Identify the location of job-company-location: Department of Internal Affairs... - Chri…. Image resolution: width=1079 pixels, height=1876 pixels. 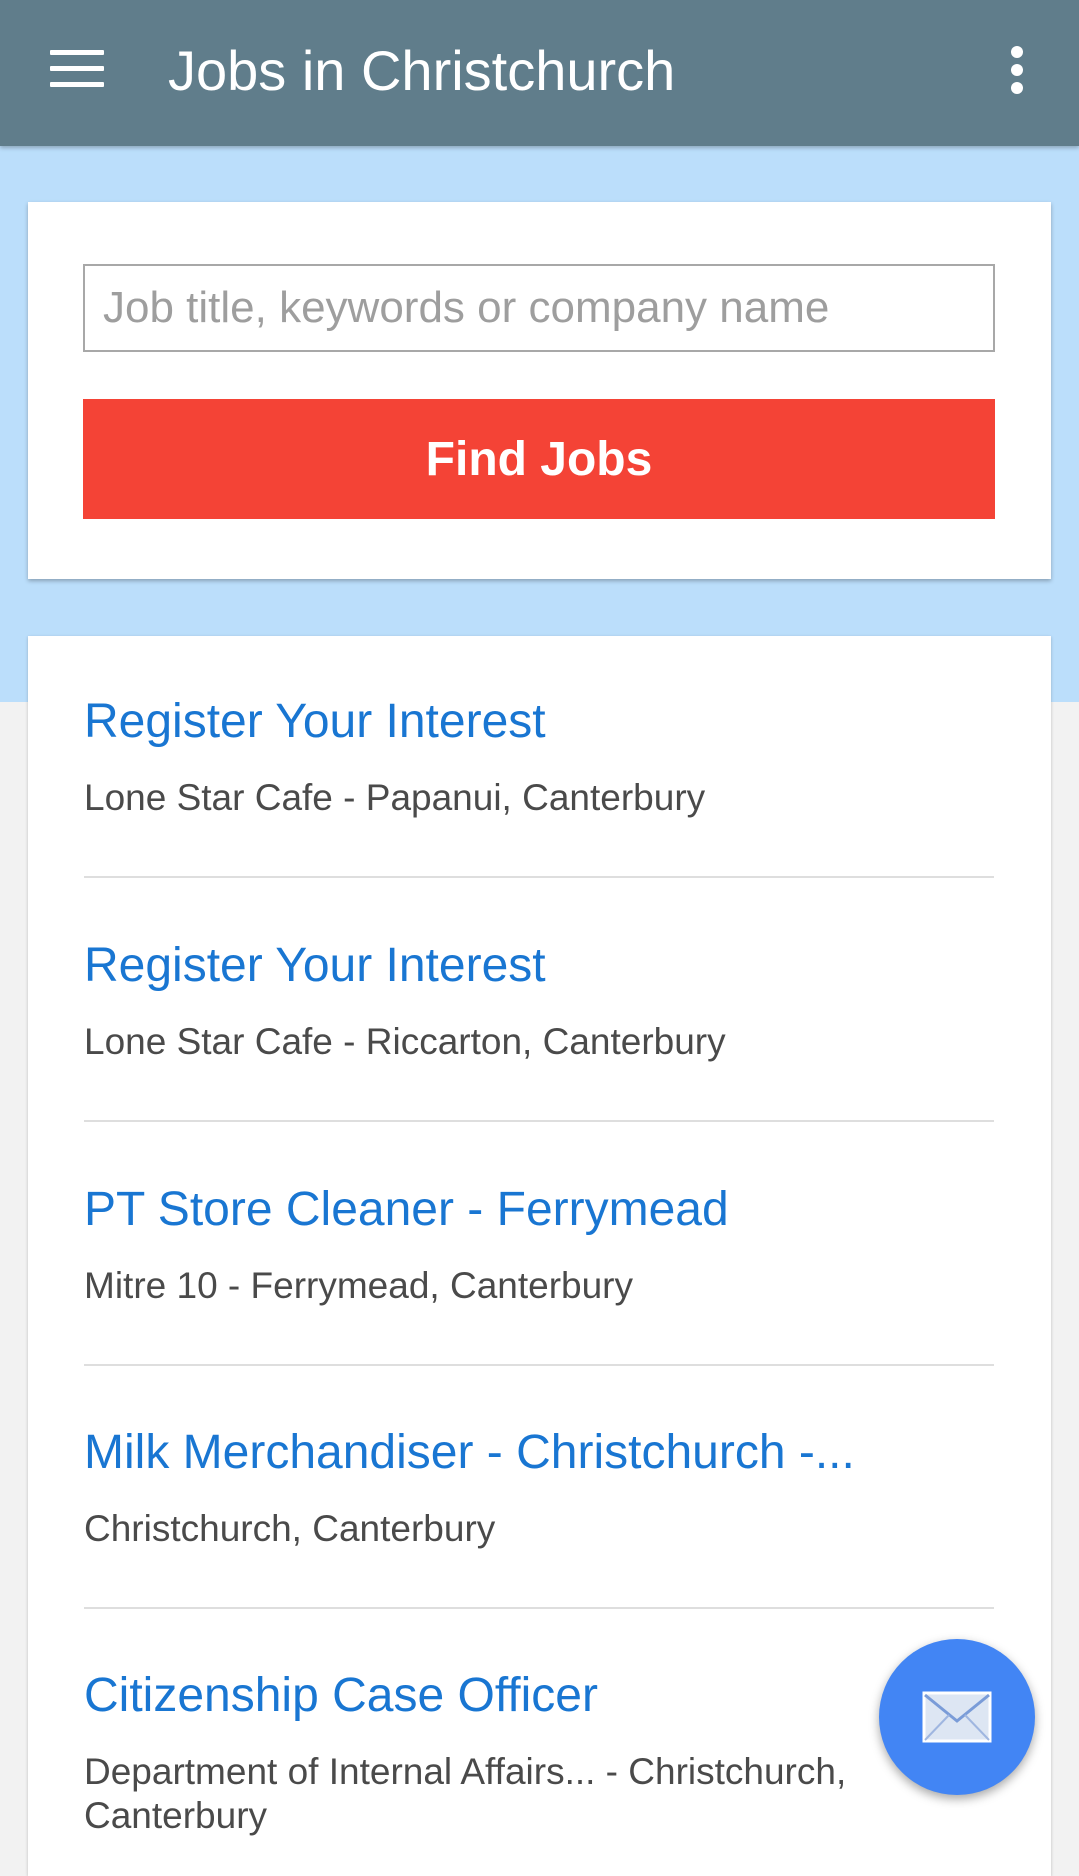
(465, 1793).